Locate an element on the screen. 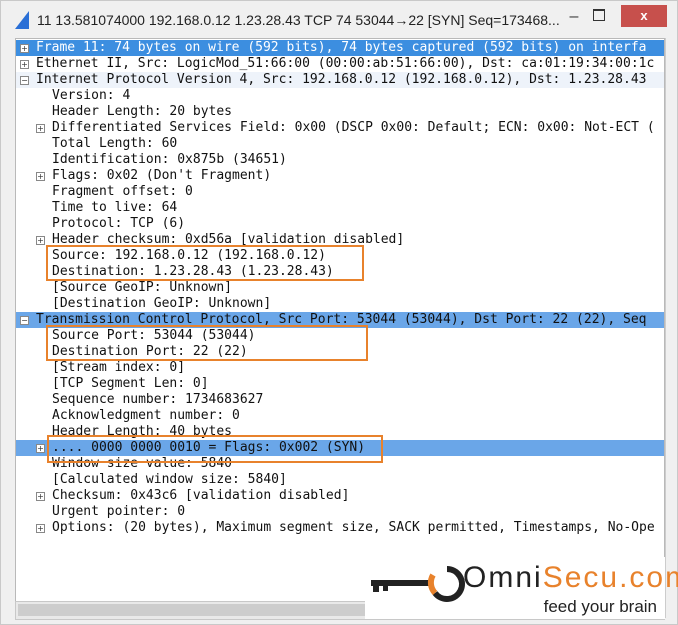 This screenshot has height=625, width=678. tree-row-text: Checksum: 0x43c6 [validation disabled] is located at coordinates (201, 495).